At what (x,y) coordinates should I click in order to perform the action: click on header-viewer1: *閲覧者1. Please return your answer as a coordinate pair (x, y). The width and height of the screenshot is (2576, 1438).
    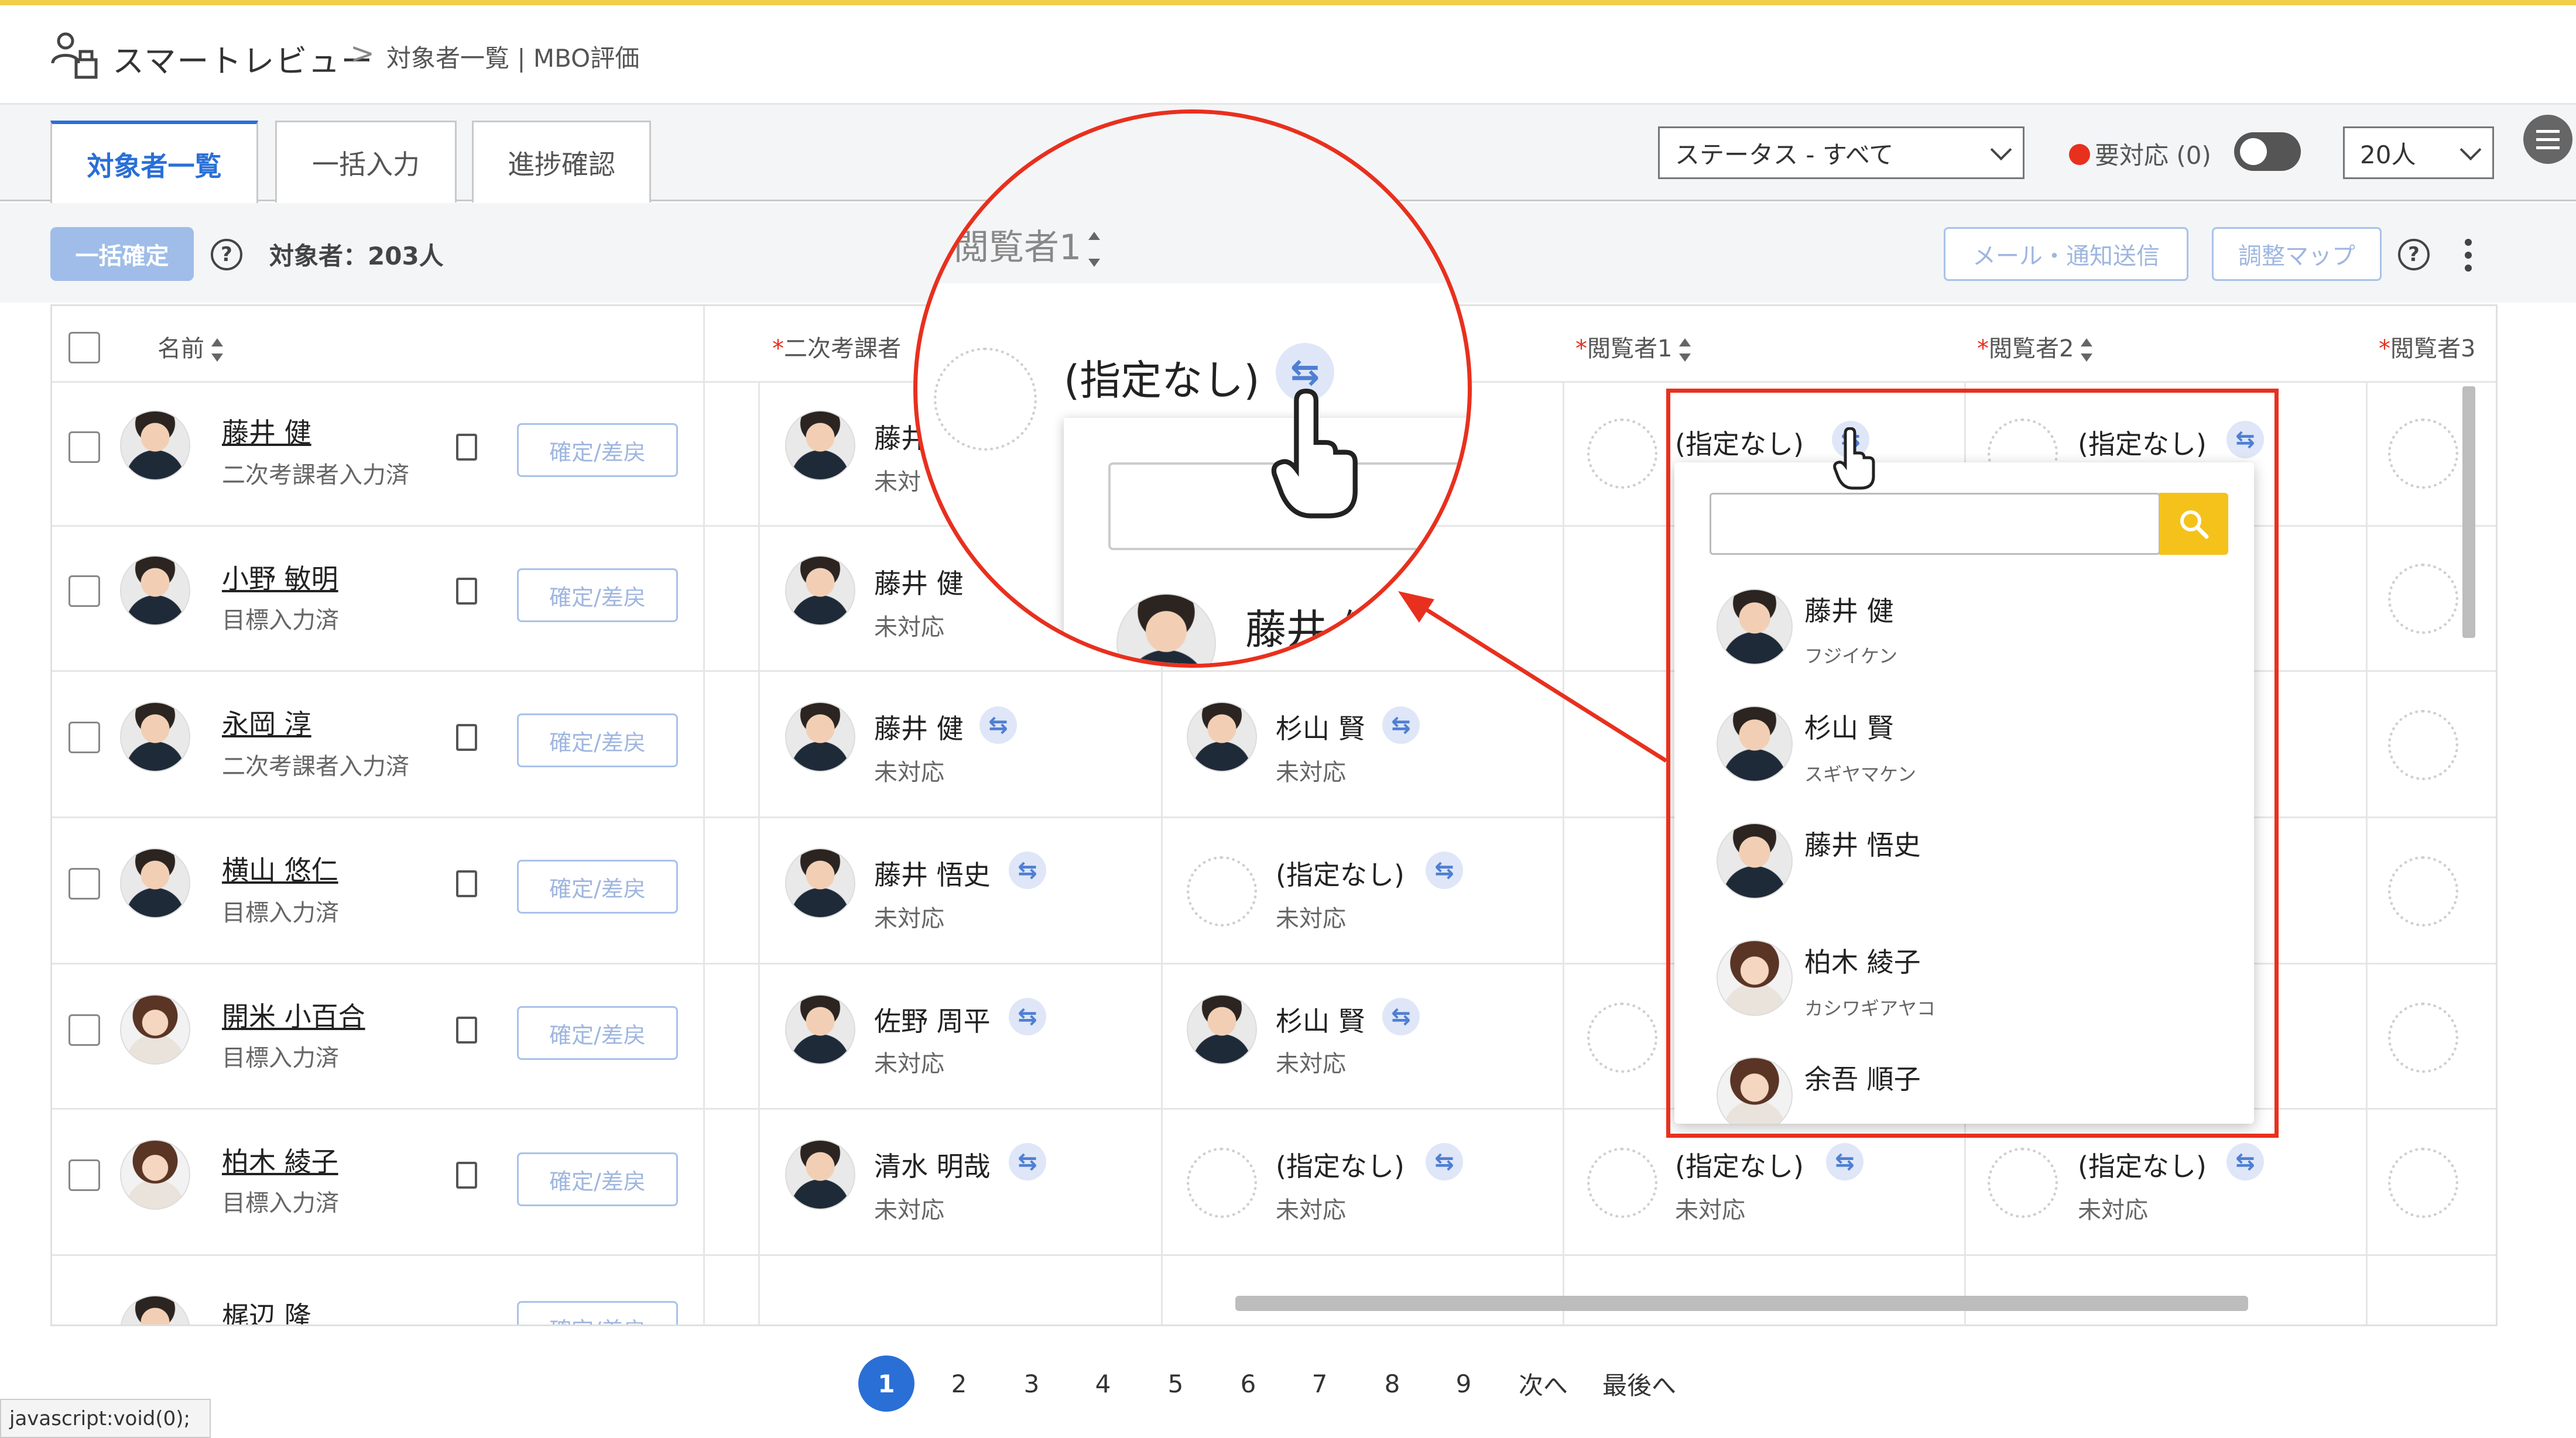
    Looking at the image, I should click on (1633, 346).